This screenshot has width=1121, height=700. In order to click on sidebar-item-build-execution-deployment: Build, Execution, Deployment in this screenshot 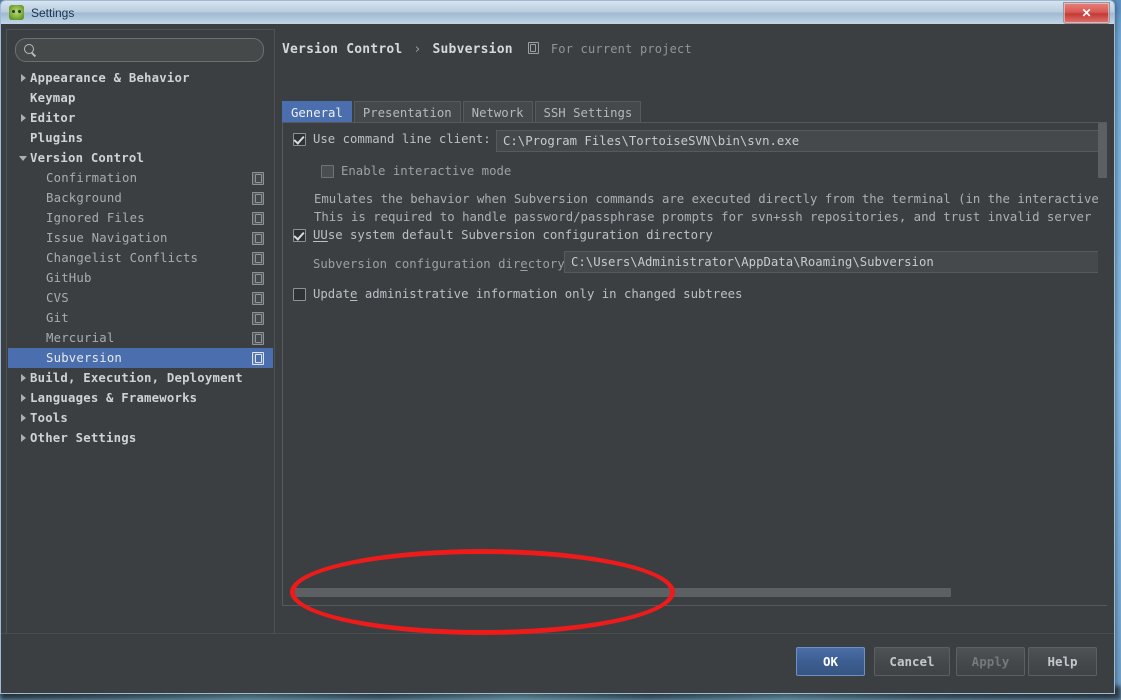, I will do `click(140, 378)`.